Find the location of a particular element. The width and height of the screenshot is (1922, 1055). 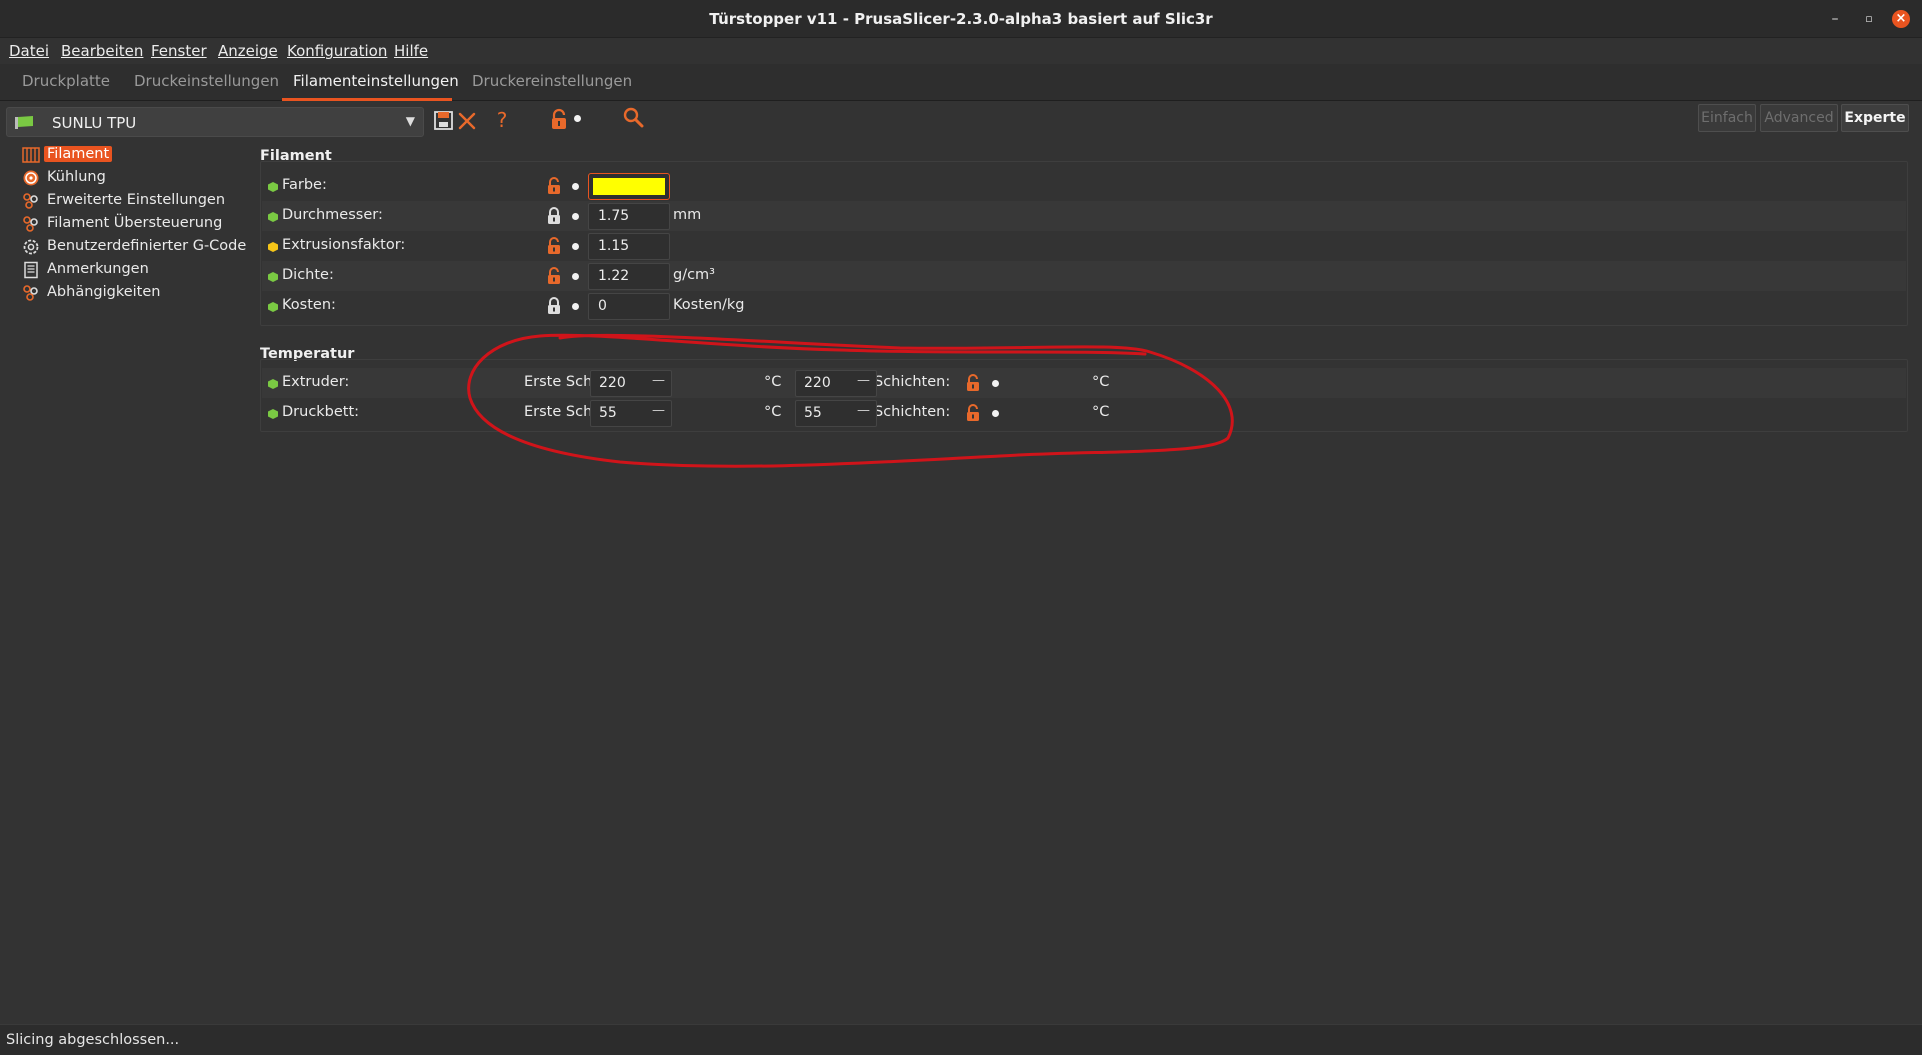

help-question-icon: ? is located at coordinates (502, 120).